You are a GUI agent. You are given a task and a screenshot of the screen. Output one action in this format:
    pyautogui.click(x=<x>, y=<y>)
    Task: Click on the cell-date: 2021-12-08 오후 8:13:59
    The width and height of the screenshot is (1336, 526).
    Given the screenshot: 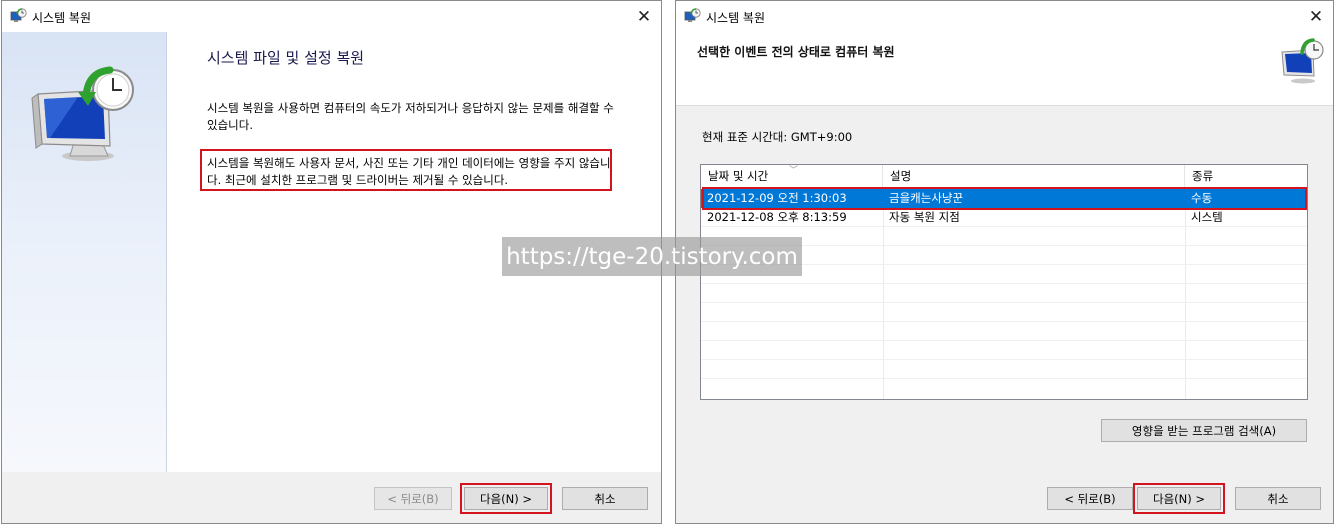 What is the action you would take?
    pyautogui.click(x=777, y=217)
    